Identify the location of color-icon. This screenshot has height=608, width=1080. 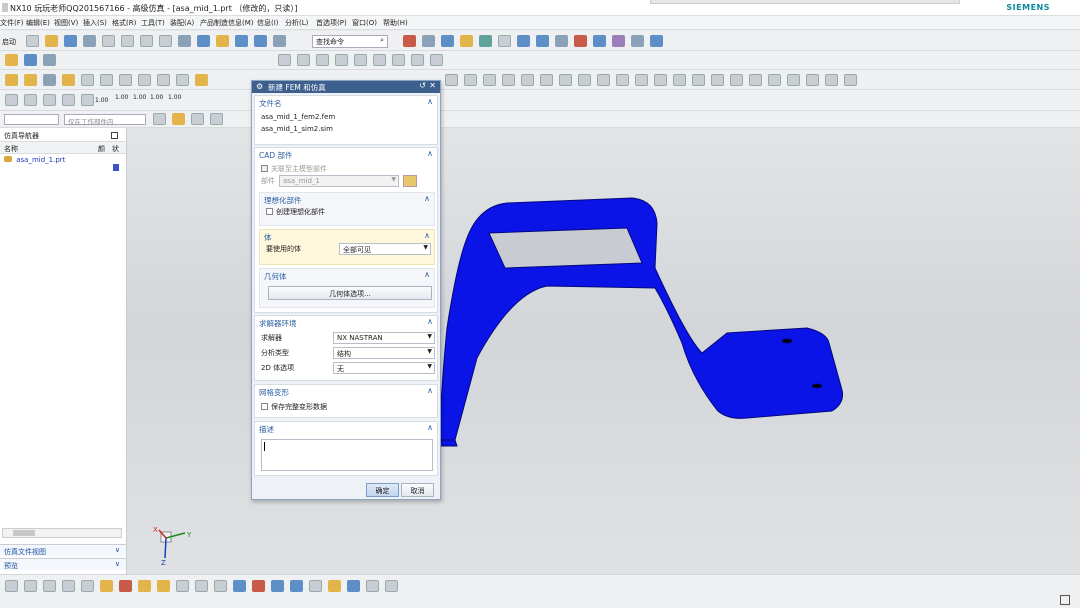
(201, 80).